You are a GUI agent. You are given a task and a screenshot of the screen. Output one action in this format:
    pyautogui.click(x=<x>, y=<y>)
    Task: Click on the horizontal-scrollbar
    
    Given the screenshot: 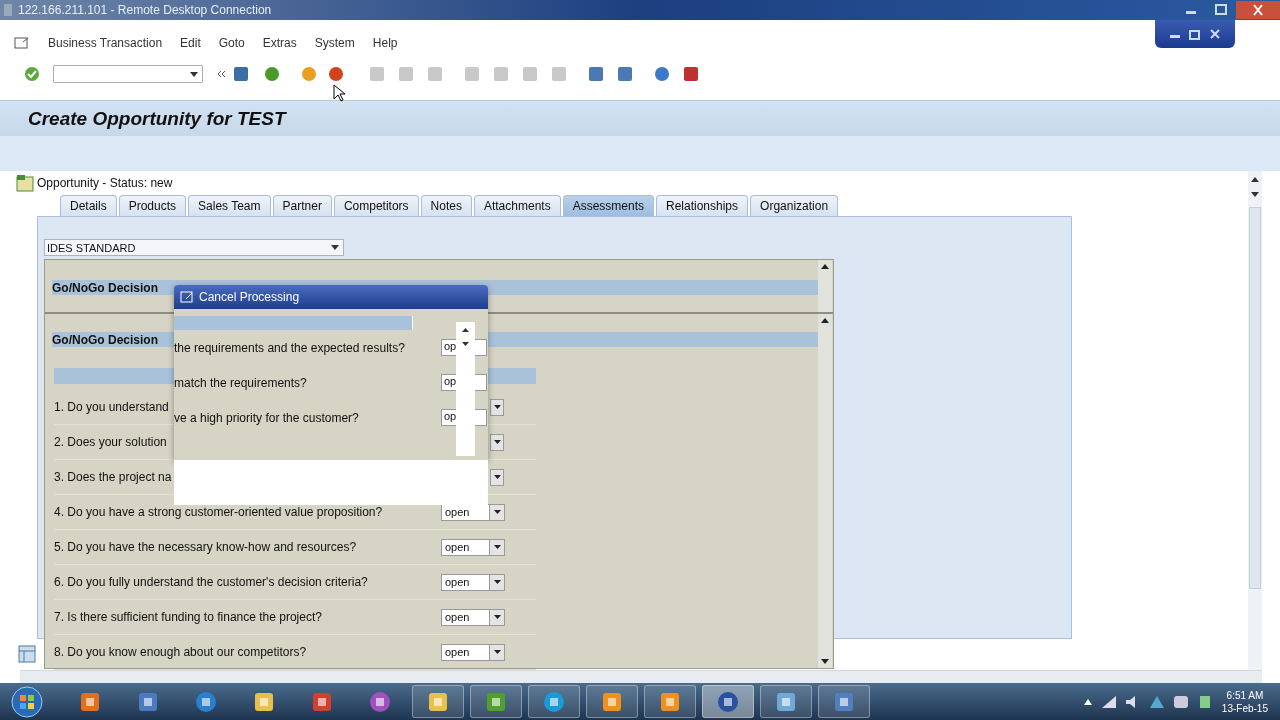 What is the action you would take?
    pyautogui.click(x=641, y=676)
    